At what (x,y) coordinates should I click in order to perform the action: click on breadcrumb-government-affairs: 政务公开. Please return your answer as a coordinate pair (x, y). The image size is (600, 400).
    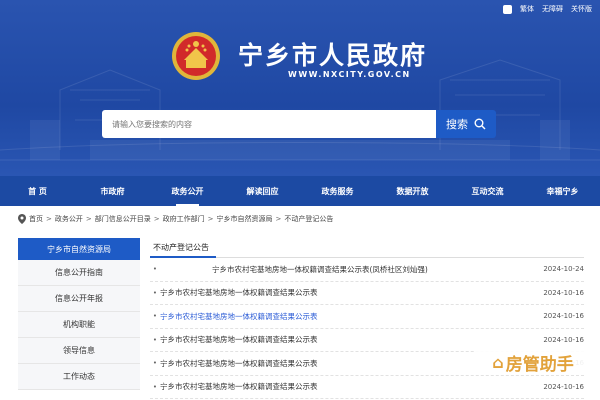
    Looking at the image, I should click on (69, 219).